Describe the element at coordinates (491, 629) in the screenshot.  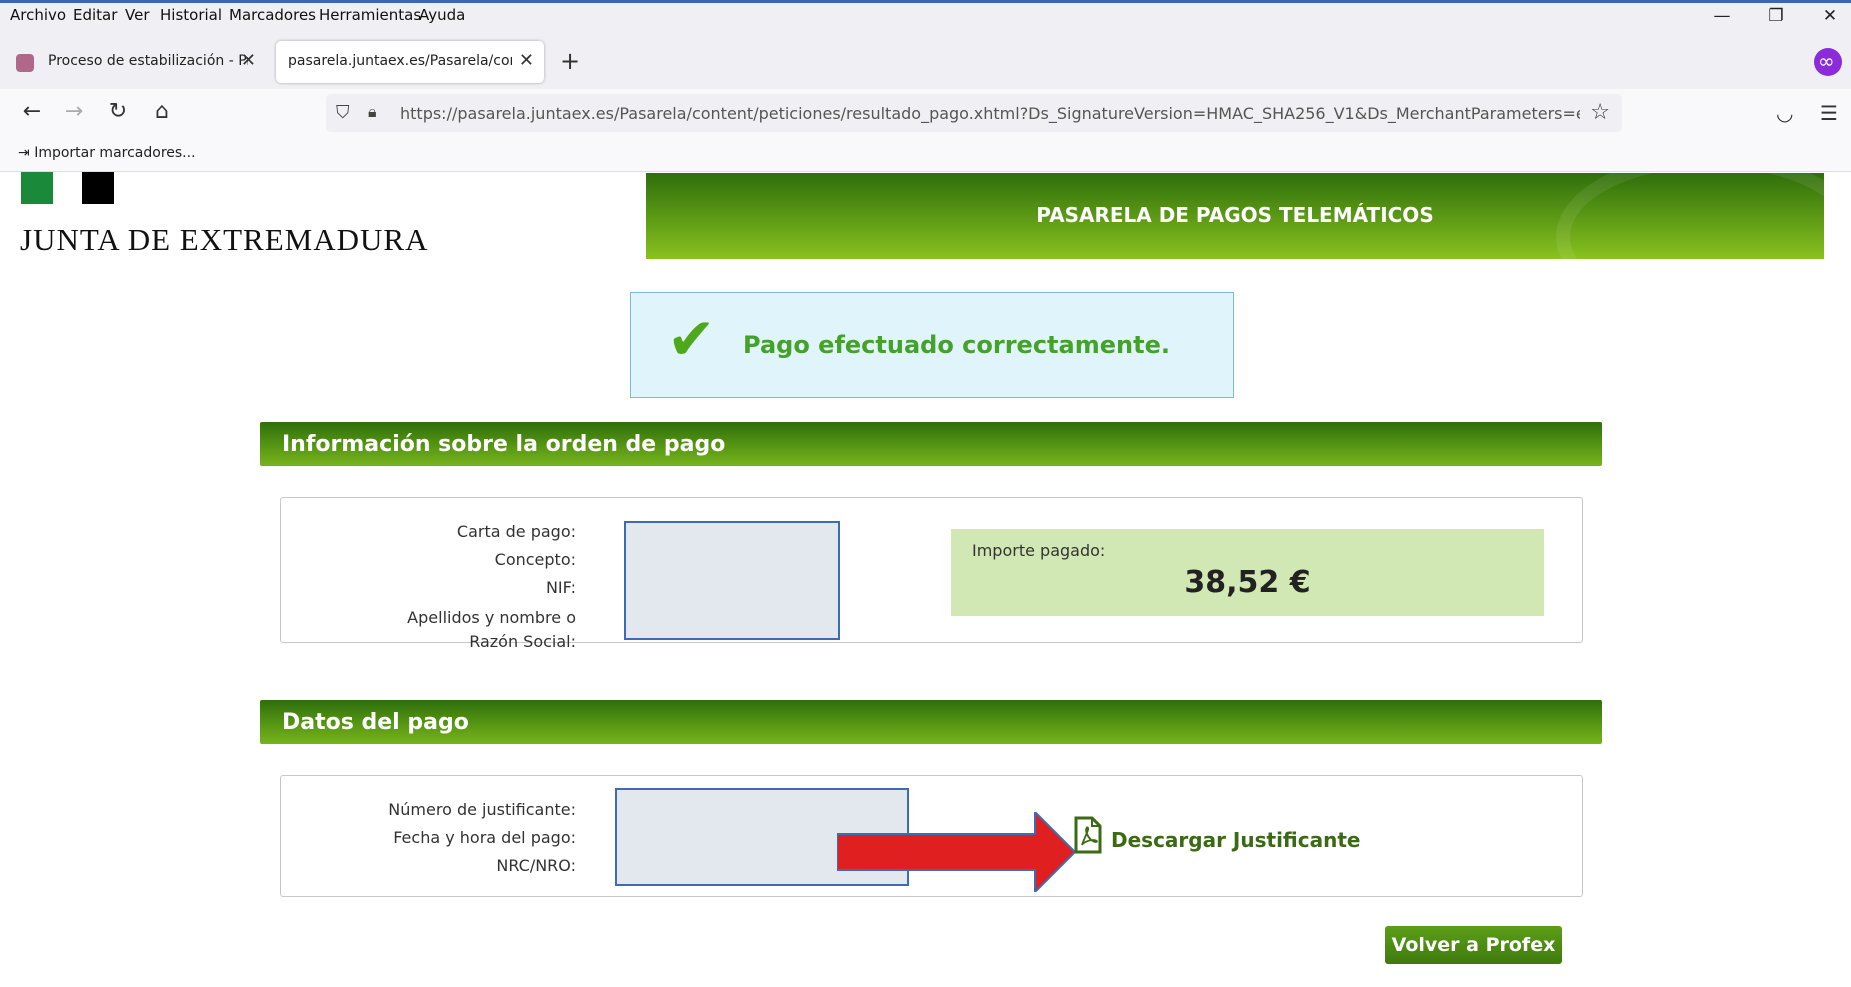
I see `apellidos-label: Apellidos y nombre o Razón Social:` at that location.